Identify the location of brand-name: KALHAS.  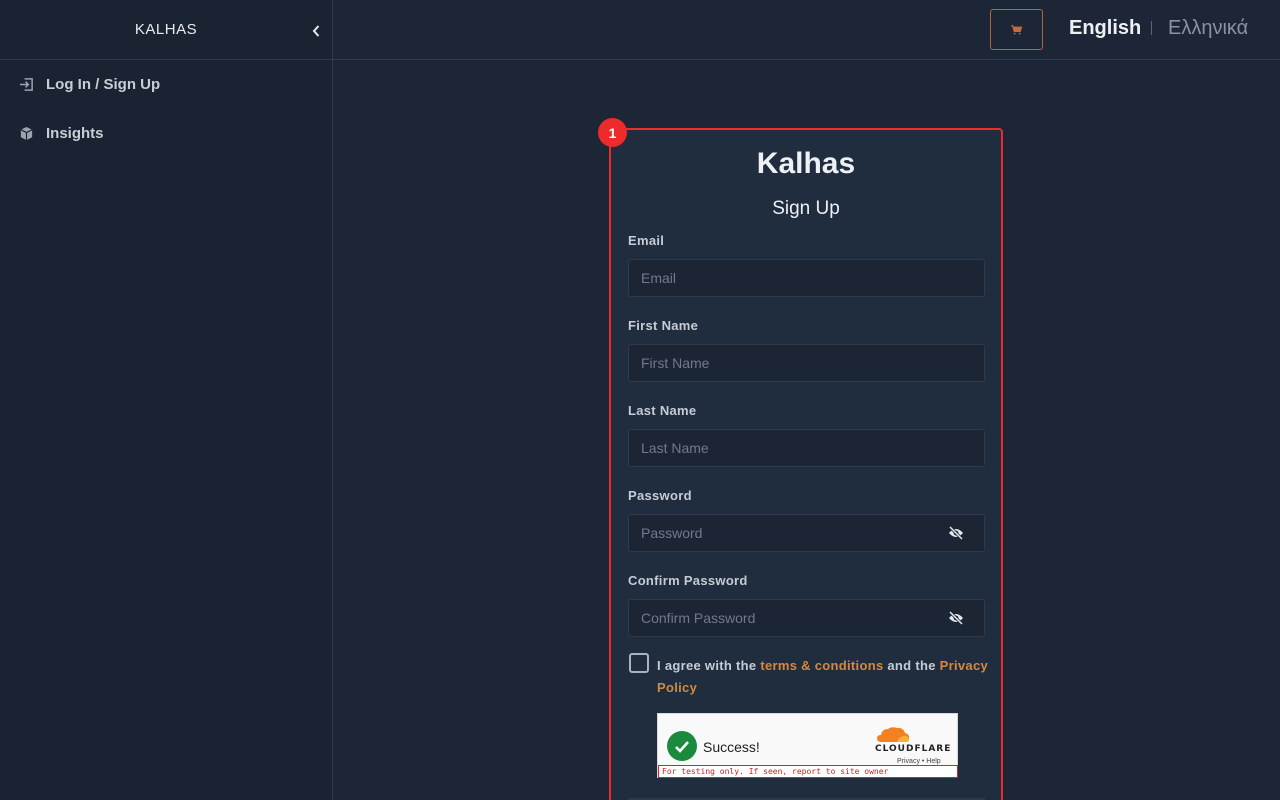
(166, 29).